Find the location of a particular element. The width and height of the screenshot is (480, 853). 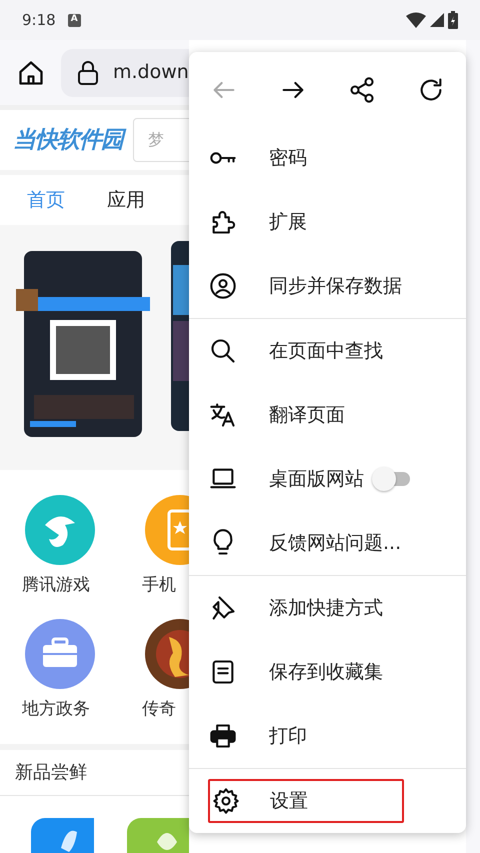

fish-icon is located at coordinates (60, 530).